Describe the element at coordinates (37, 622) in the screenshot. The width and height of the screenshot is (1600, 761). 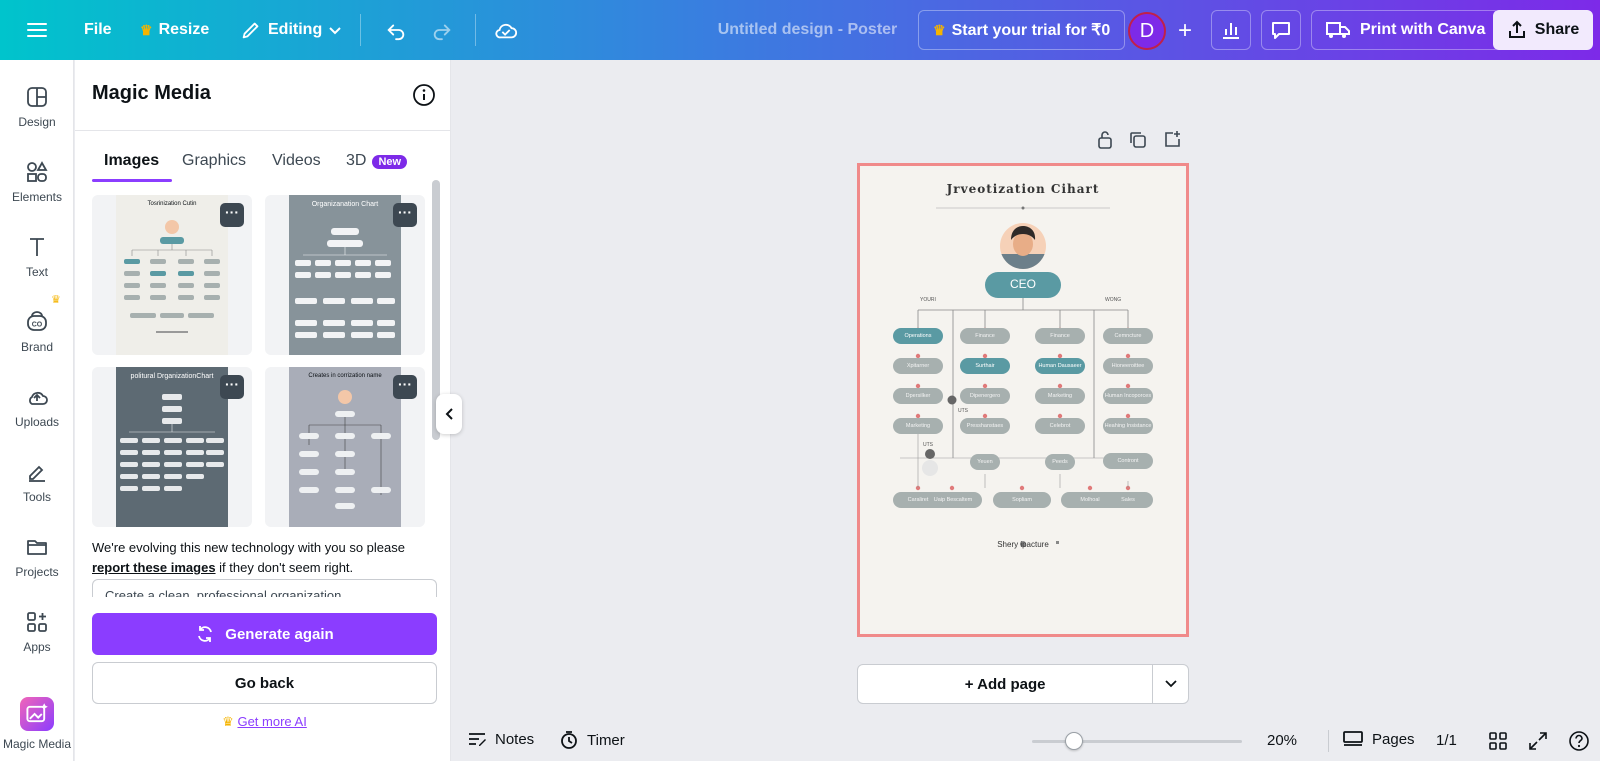
I see `apps-icon` at that location.